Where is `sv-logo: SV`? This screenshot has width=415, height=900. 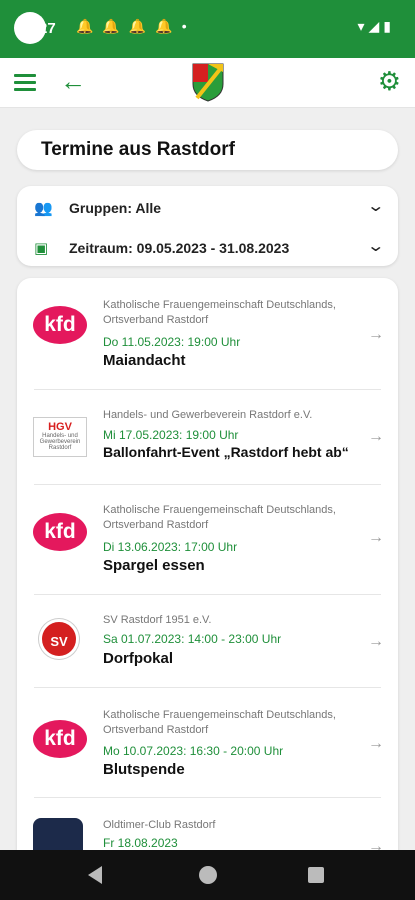 sv-logo: SV is located at coordinates (59, 639).